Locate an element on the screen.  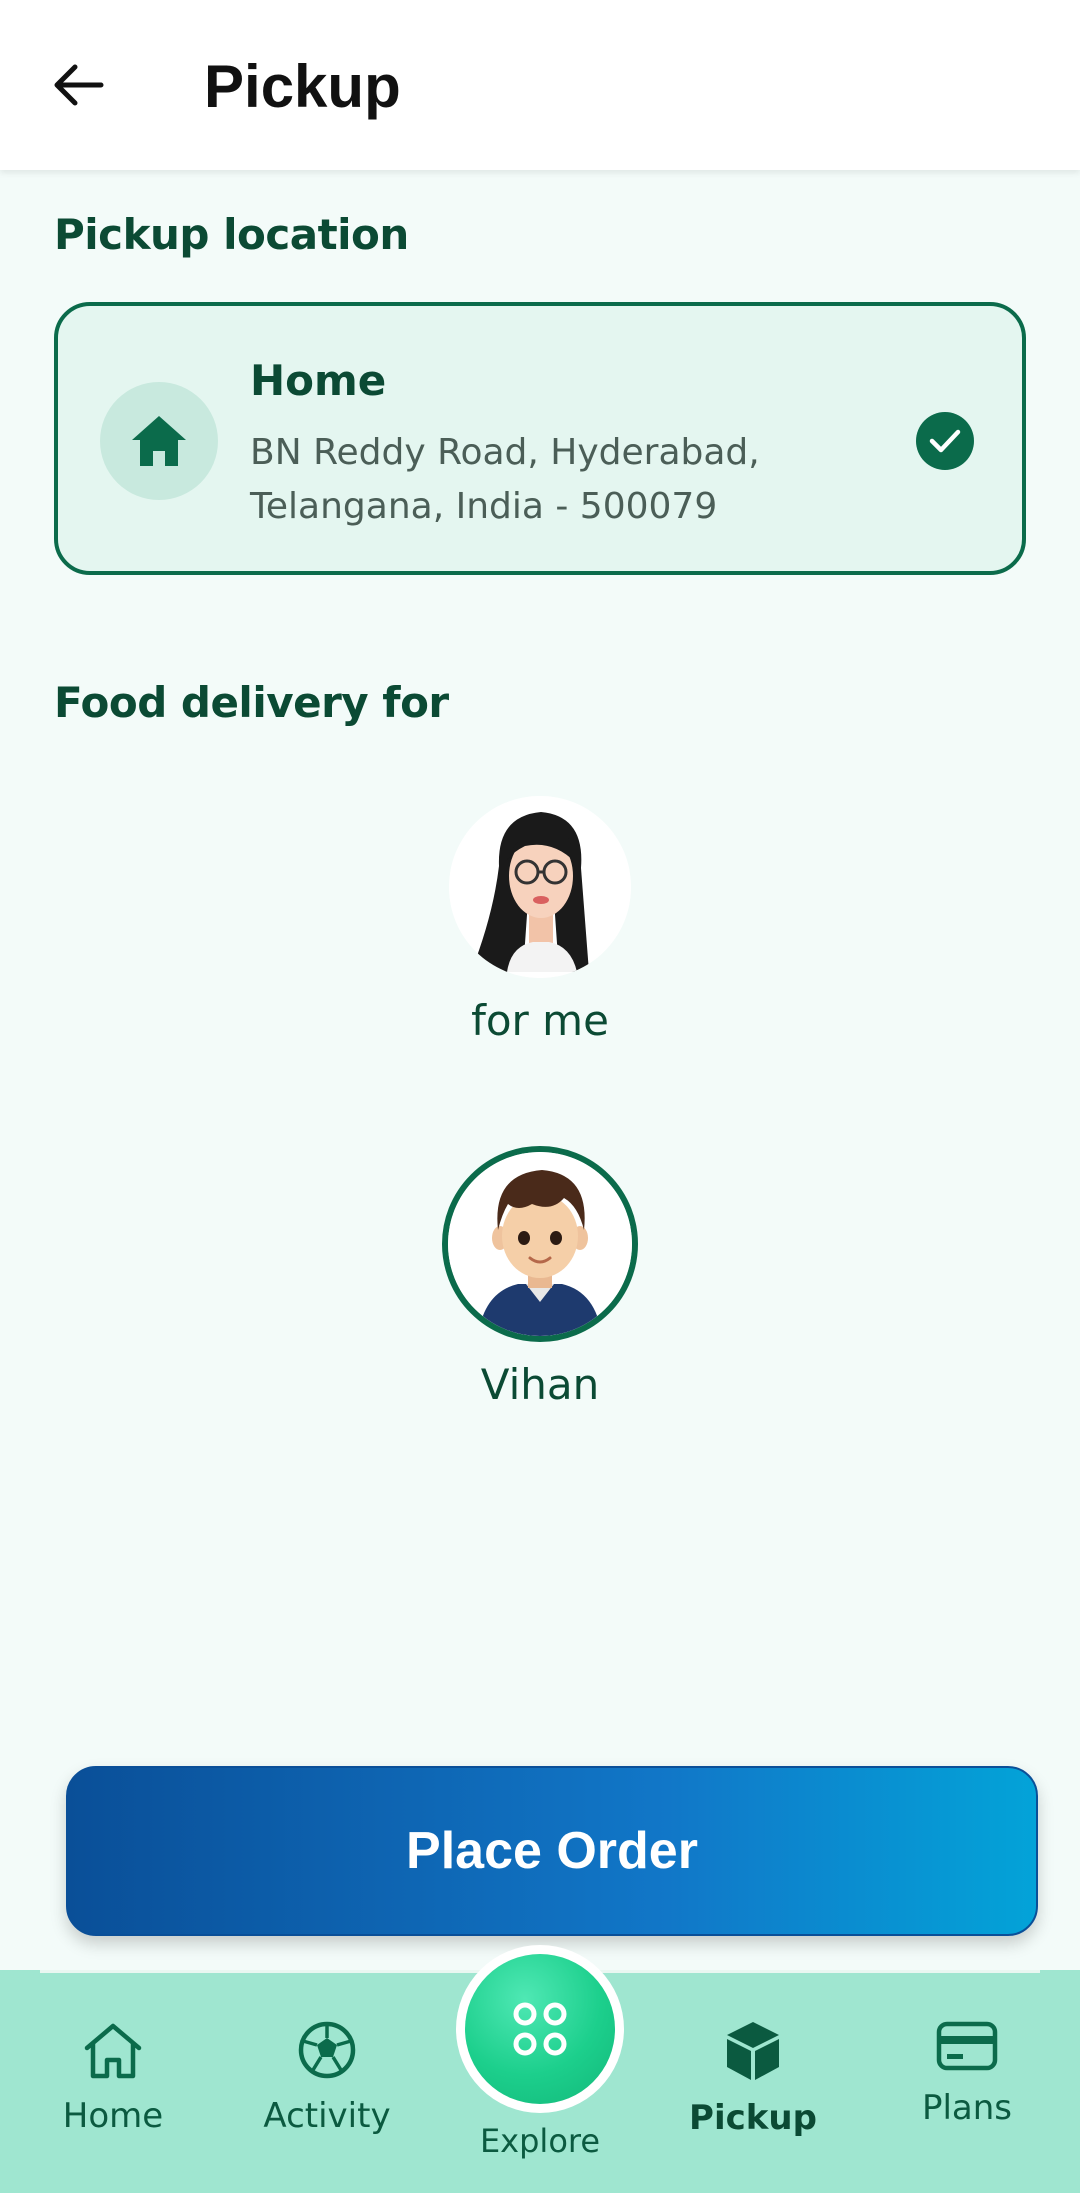
nav-label-explore: Explore is located at coordinates (540, 2141).